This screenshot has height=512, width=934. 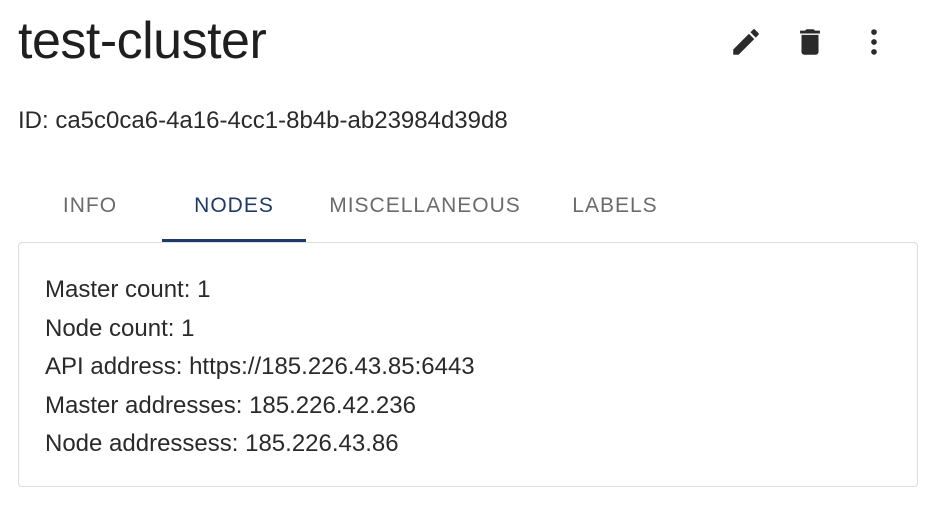 I want to click on more-vert-icon, so click(x=874, y=42).